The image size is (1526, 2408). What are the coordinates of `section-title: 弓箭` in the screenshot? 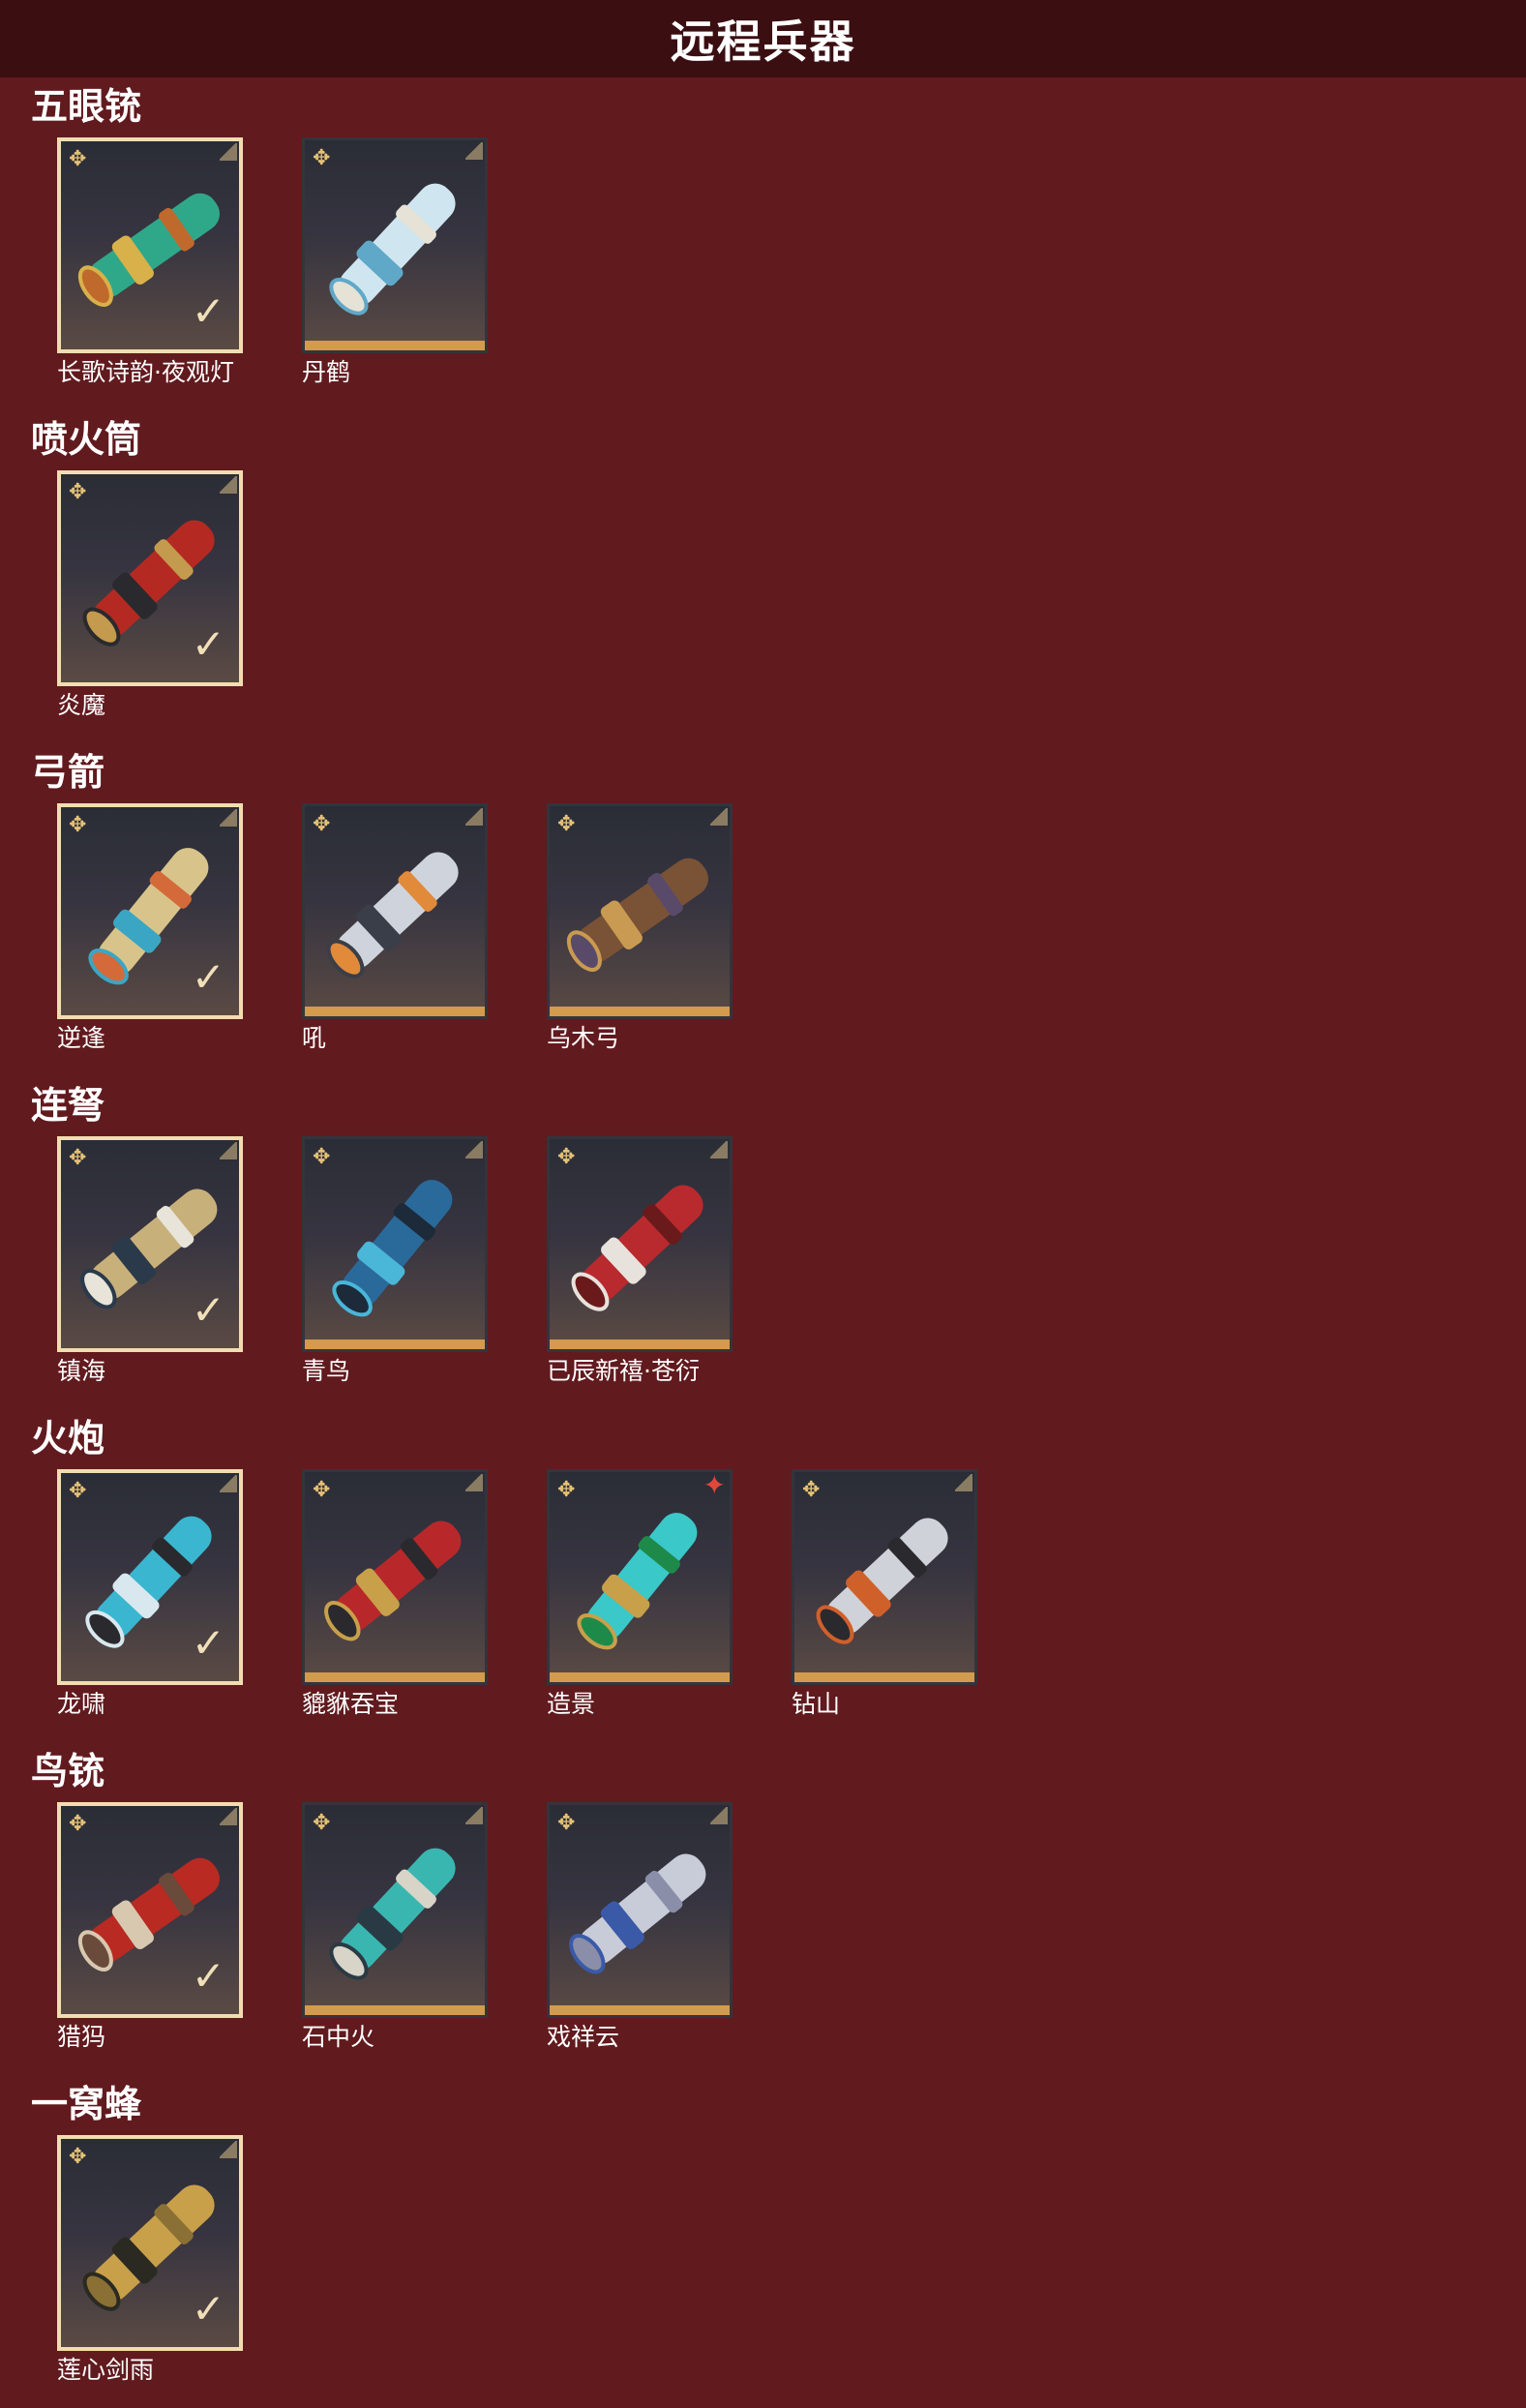 It's located at (68, 772).